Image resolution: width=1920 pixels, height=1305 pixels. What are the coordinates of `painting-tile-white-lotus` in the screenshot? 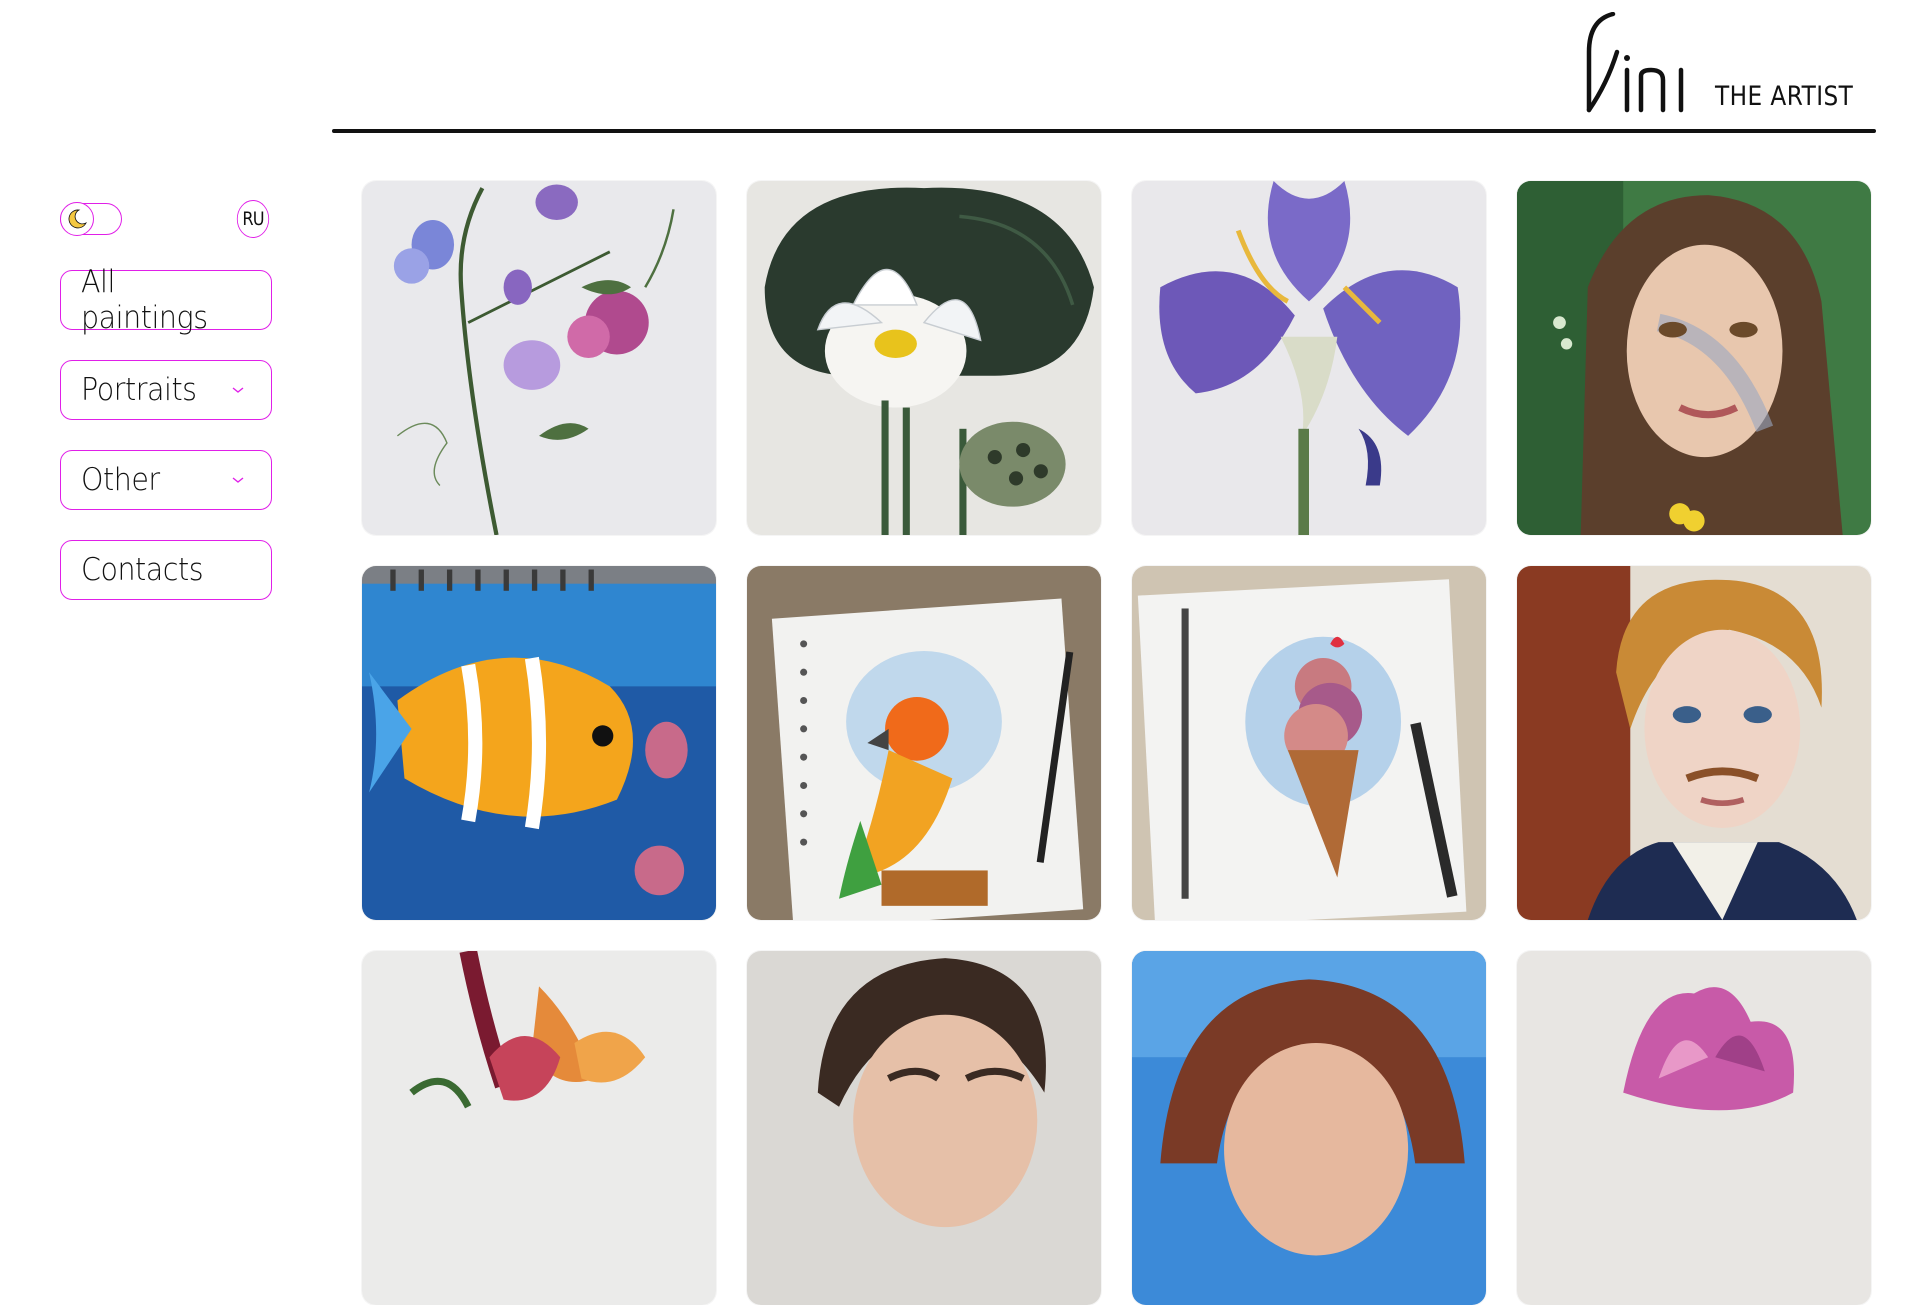 It's located at (924, 358).